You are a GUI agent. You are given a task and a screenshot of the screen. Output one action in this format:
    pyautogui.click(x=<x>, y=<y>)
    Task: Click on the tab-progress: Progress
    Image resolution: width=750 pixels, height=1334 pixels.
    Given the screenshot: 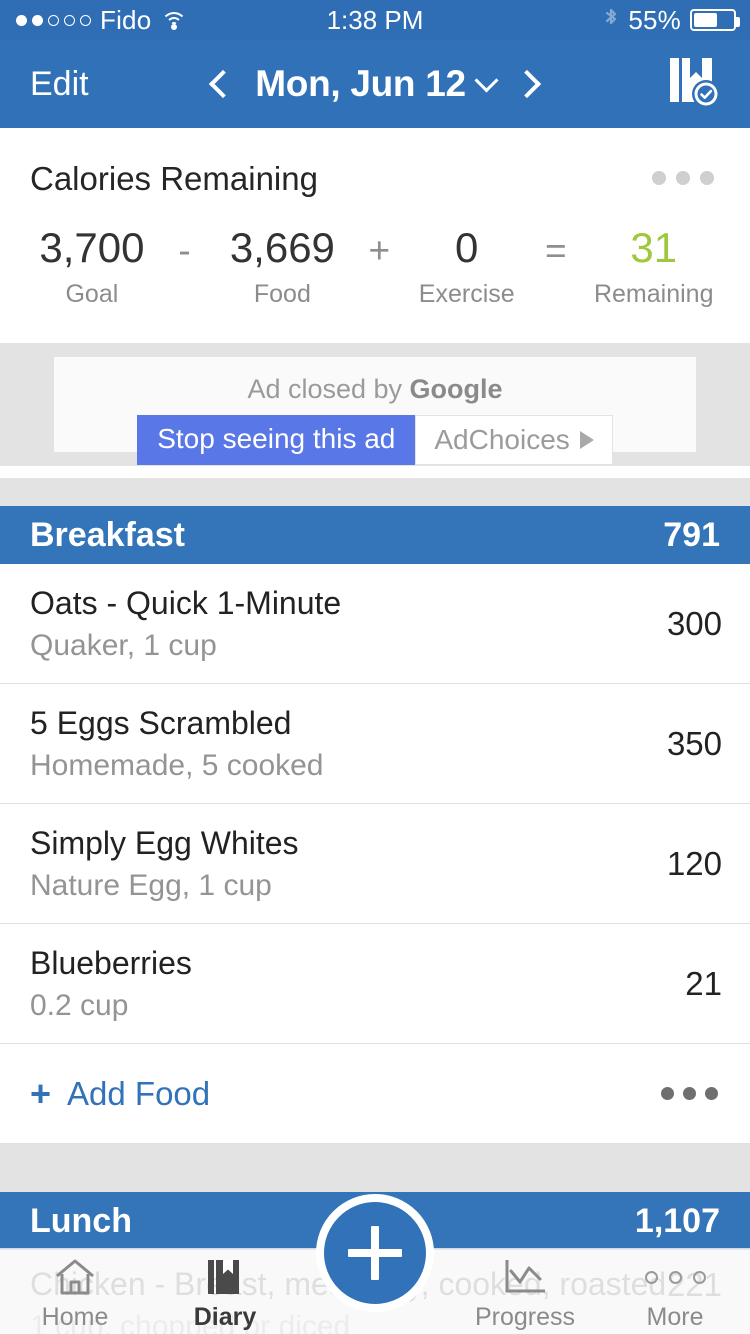 What is the action you would take?
    pyautogui.click(x=525, y=1290)
    